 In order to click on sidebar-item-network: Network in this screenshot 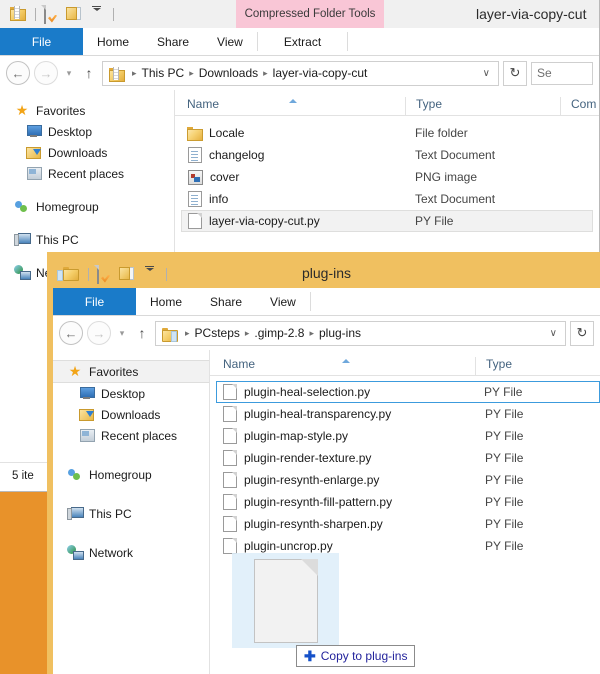, I will do `click(131, 552)`.